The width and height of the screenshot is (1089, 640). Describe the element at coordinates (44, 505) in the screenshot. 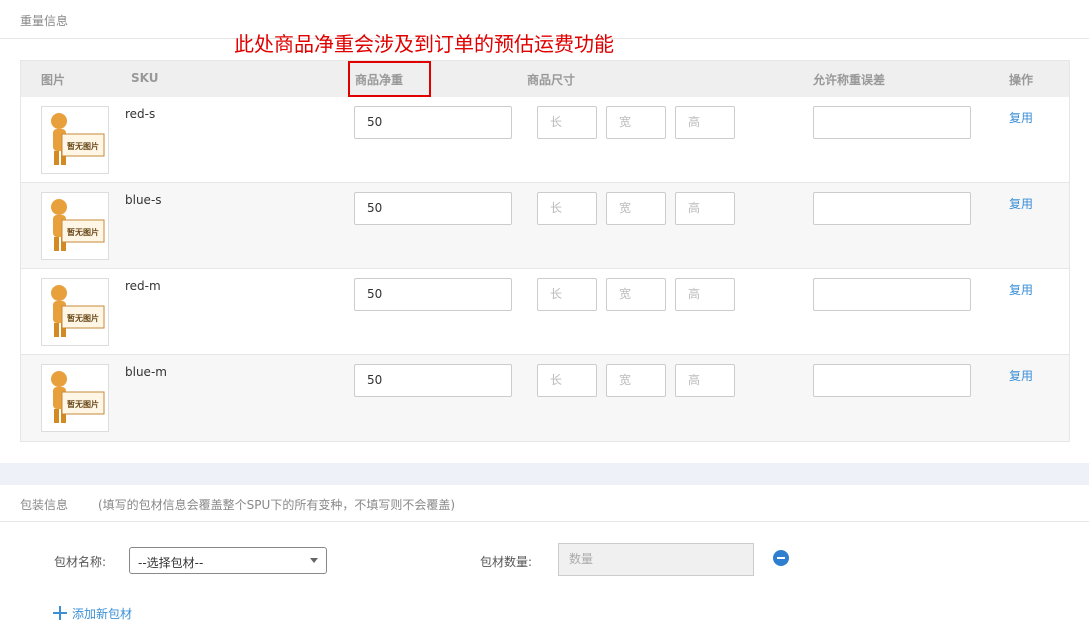

I see `packaging-section-title: 包装信息` at that location.